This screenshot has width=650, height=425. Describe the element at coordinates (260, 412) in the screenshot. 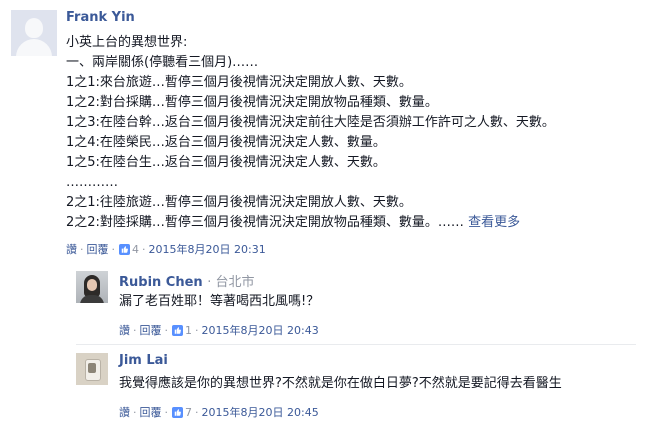

I see `reply-2-timestamp: 2015年8月20日 20:45` at that location.